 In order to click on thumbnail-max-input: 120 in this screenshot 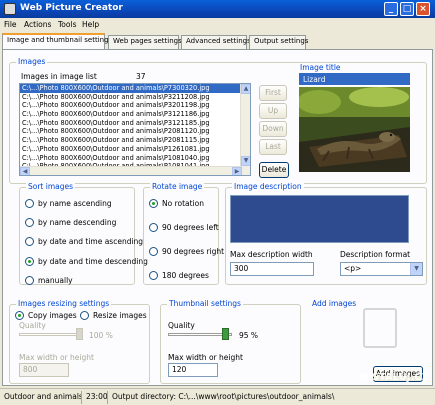, I will do `click(193, 370)`.